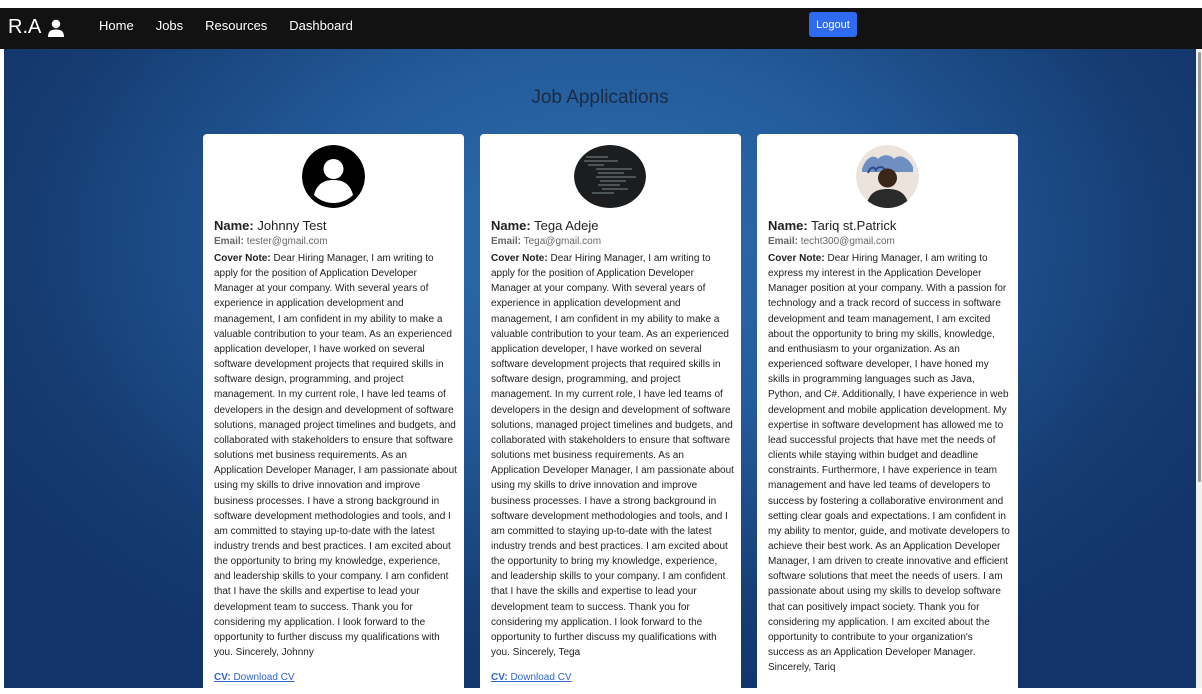  I want to click on email-value: tester@gmail.com, so click(287, 241).